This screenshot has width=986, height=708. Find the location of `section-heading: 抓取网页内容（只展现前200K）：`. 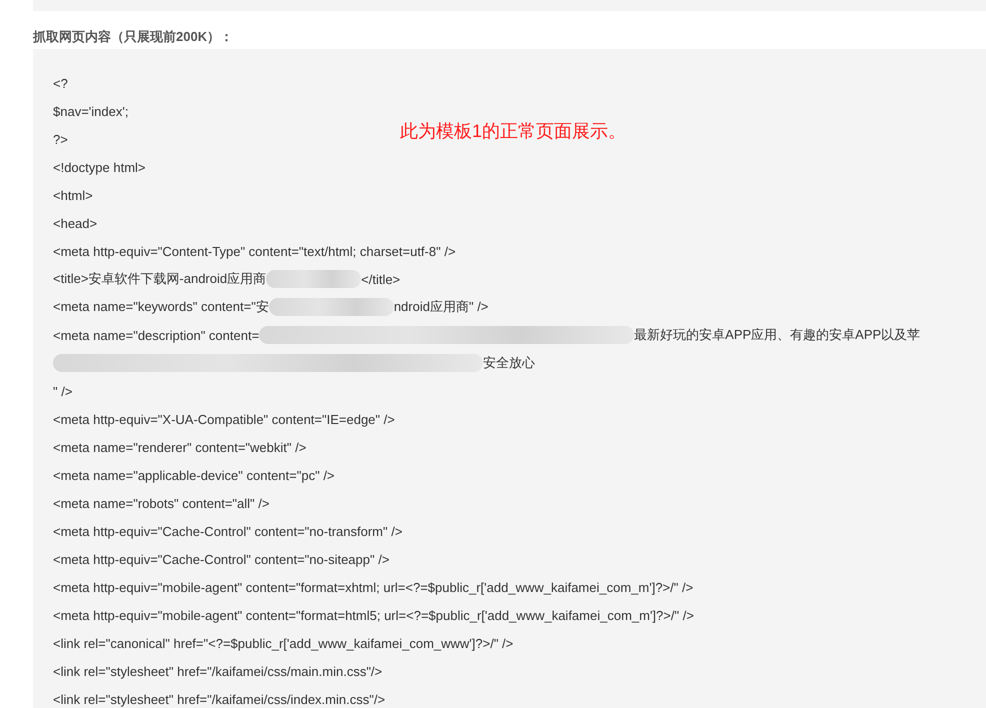

section-heading: 抓取网页内容（只展现前200K）： is located at coordinates (133, 37).